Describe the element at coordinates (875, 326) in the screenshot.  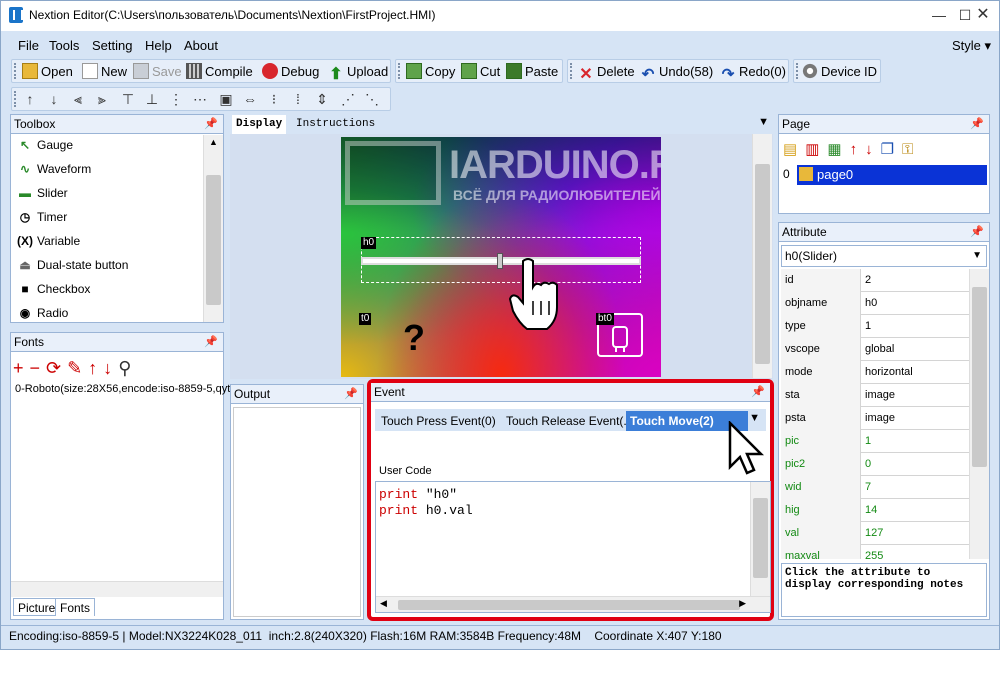
I see `attribute-row: type 1` at that location.